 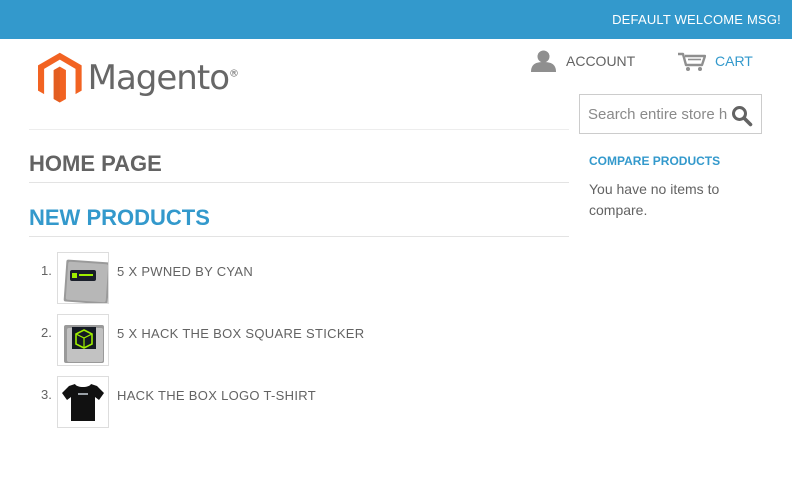 I want to click on logo-wordmark: Magento®, so click(x=163, y=78).